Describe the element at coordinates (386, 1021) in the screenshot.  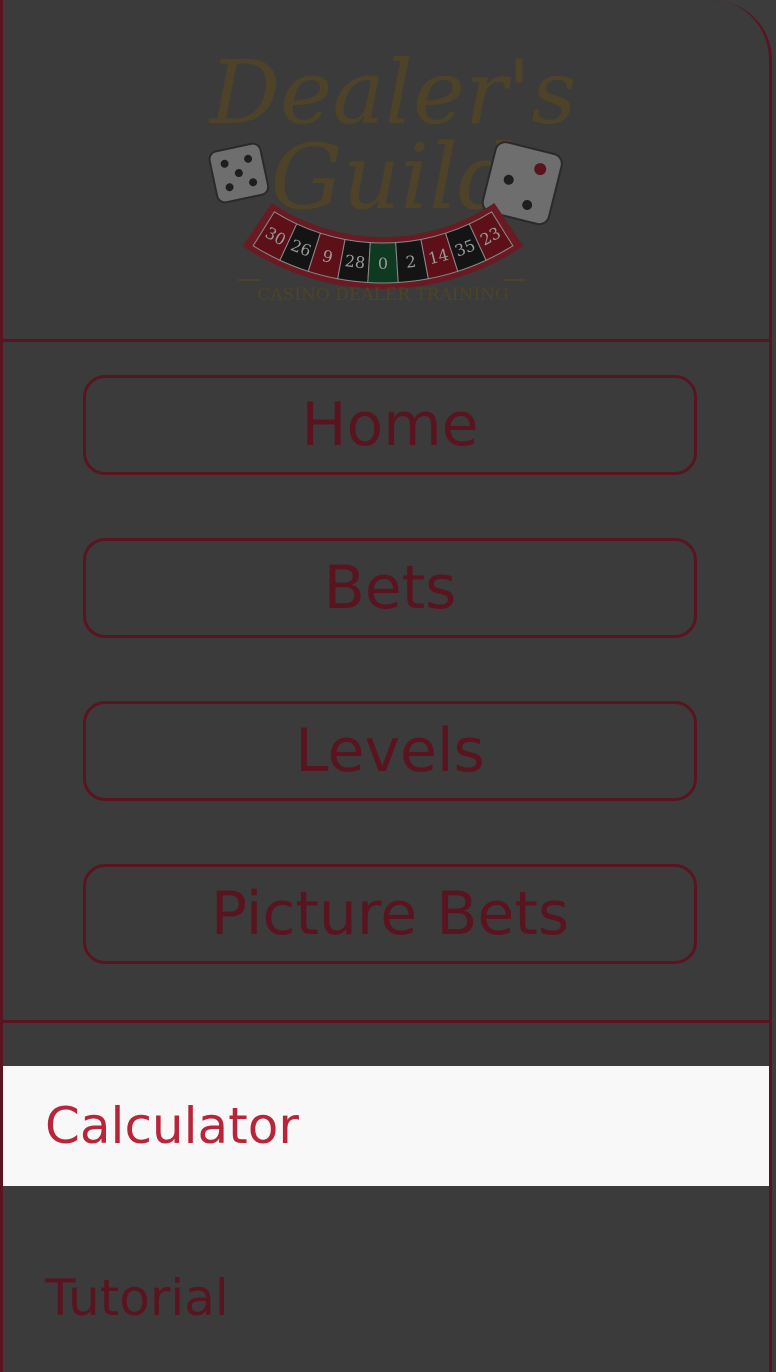
I see `menu-divider` at that location.